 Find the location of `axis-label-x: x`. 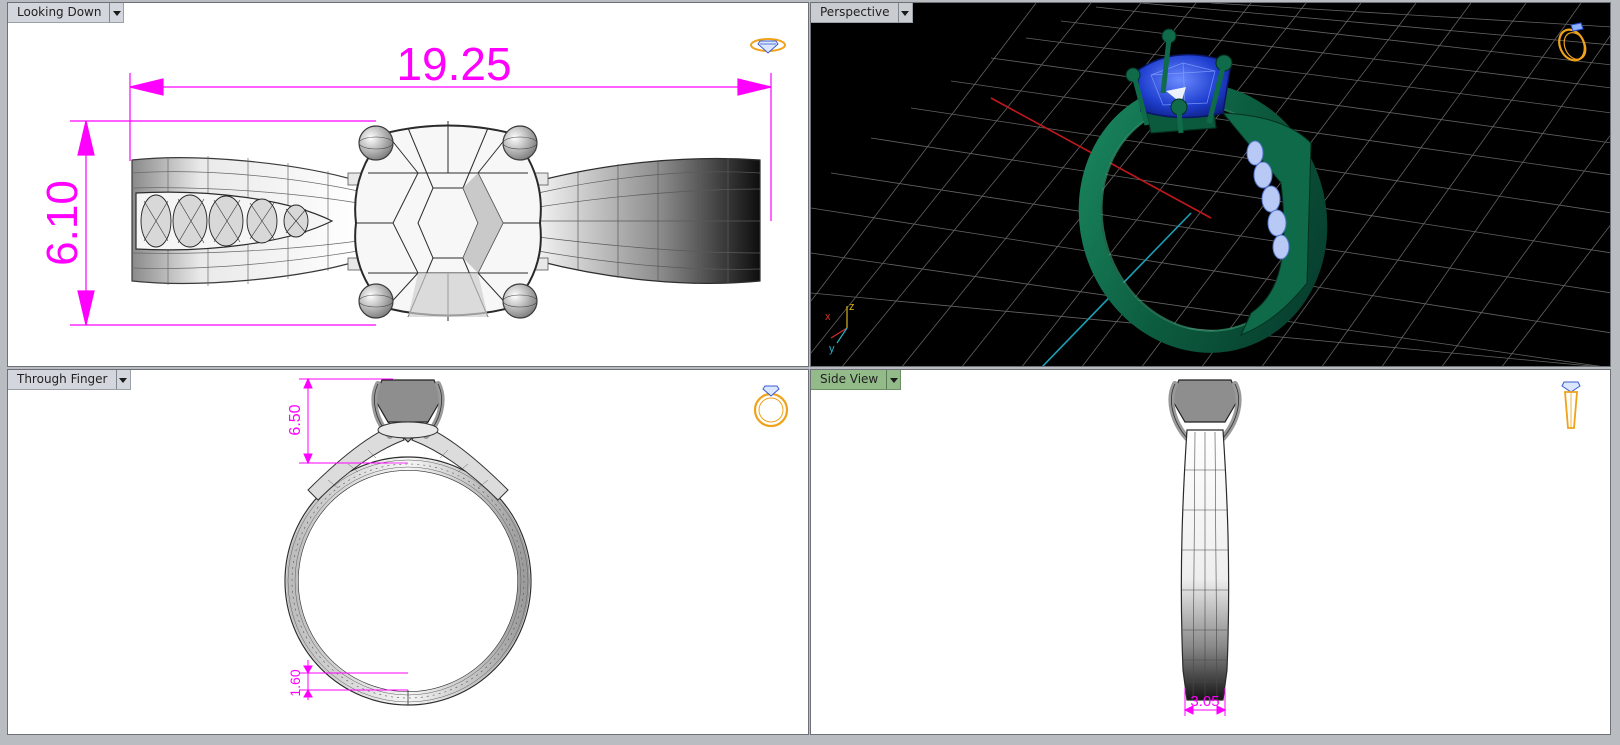

axis-label-x: x is located at coordinates (828, 317).